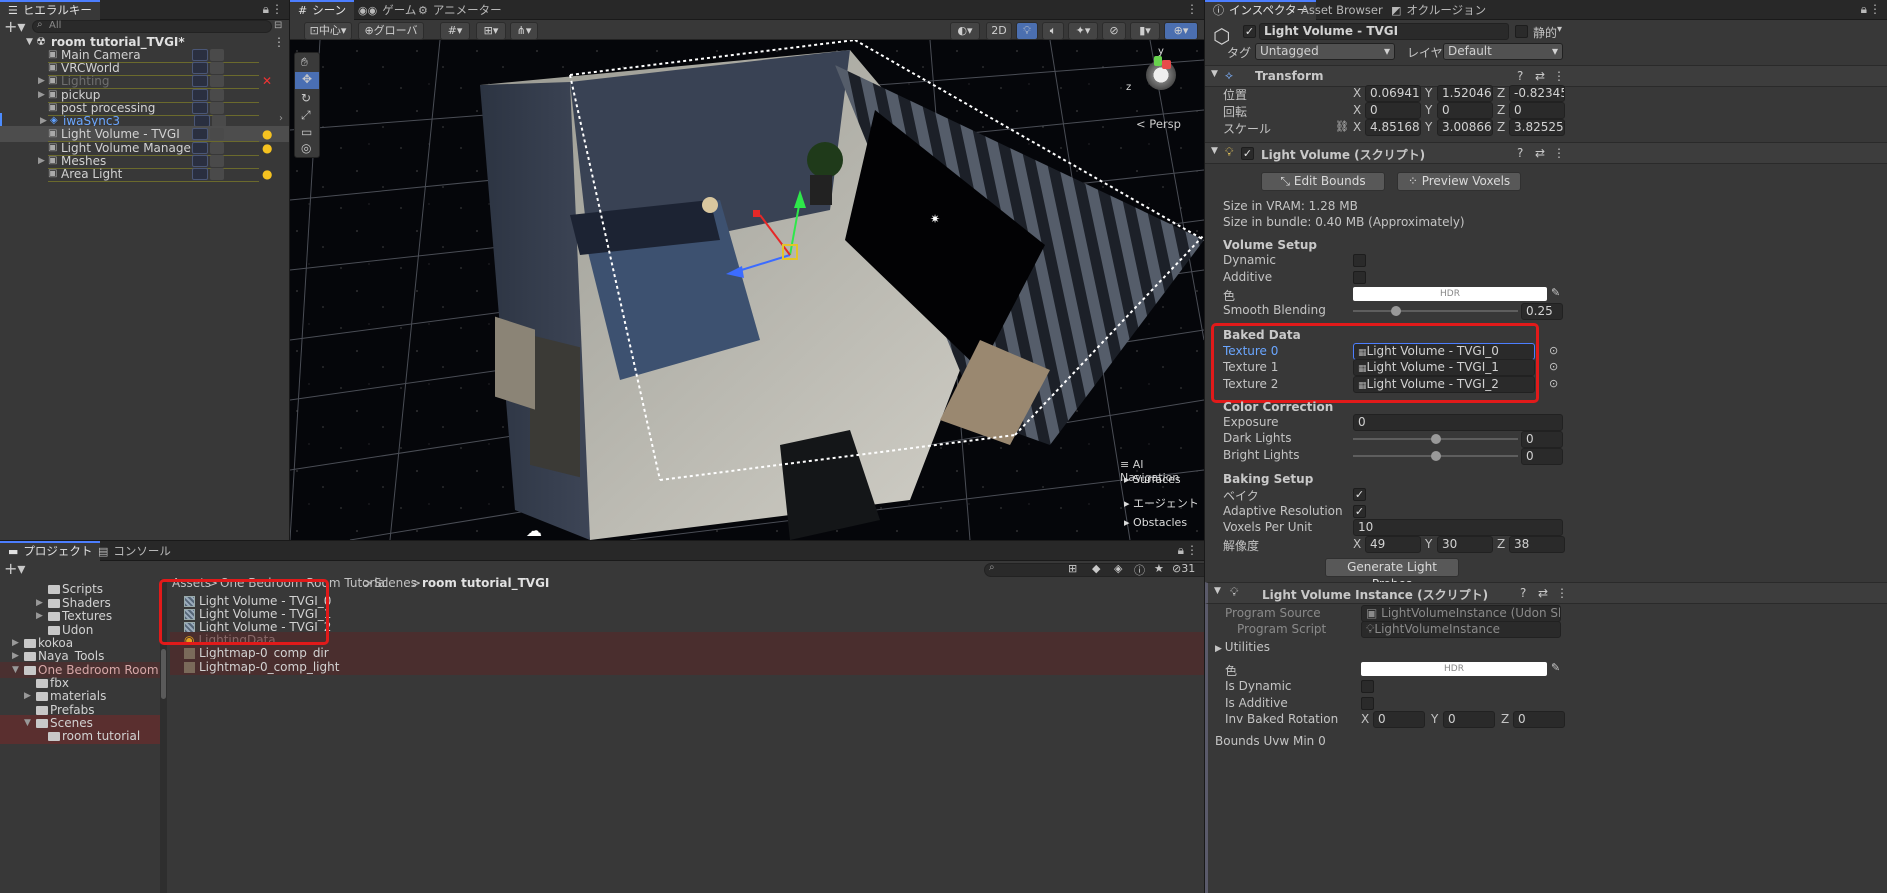  I want to click on instance-color-swatch: HDR, so click(1454, 669).